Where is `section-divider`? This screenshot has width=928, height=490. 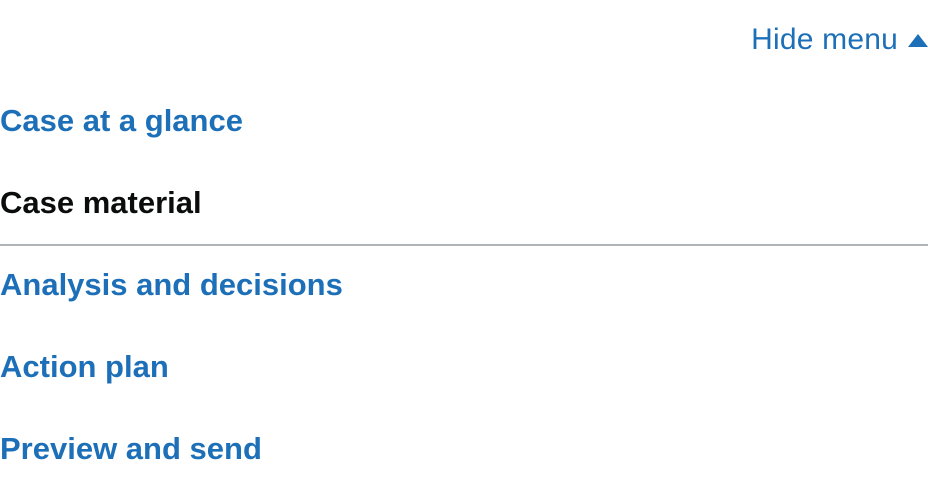 section-divider is located at coordinates (464, 245).